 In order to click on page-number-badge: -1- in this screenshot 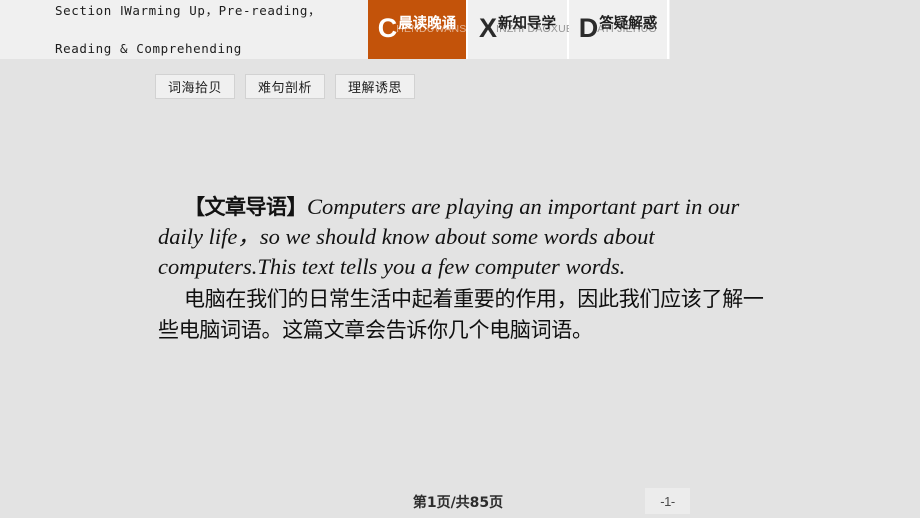, I will do `click(667, 501)`.